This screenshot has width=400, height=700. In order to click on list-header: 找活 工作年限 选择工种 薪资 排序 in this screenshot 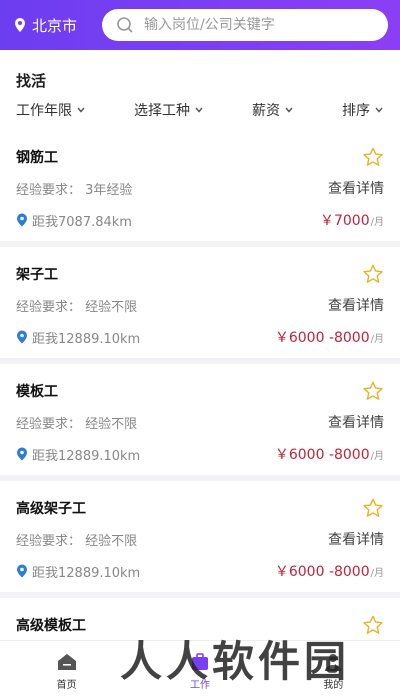, I will do `click(200, 90)`.